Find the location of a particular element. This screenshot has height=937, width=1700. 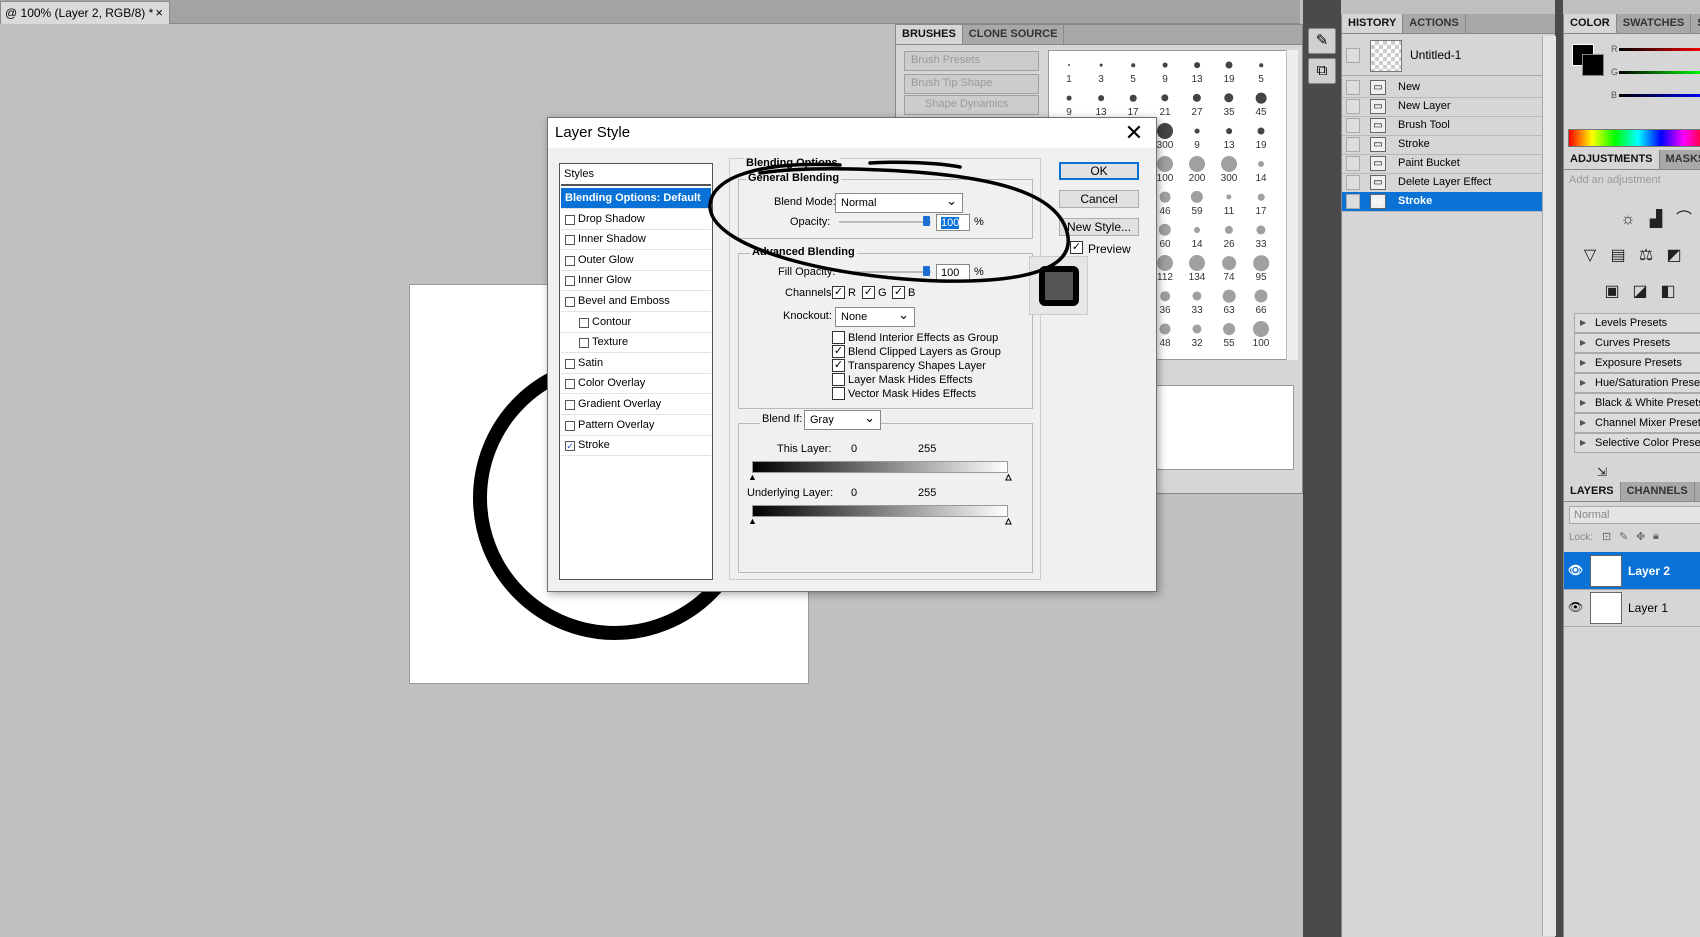

tab-color: COLOR is located at coordinates (1590, 23).